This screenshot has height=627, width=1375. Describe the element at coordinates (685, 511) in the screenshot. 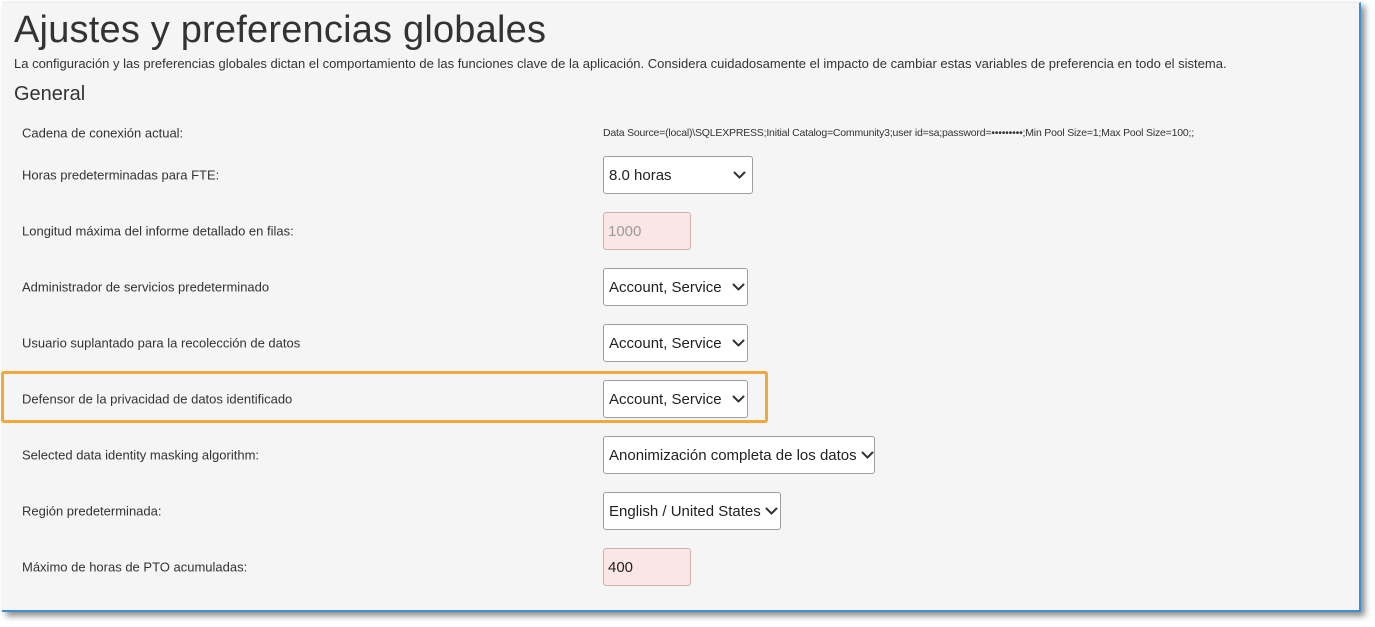

I see `region-select-value: English / United States` at that location.